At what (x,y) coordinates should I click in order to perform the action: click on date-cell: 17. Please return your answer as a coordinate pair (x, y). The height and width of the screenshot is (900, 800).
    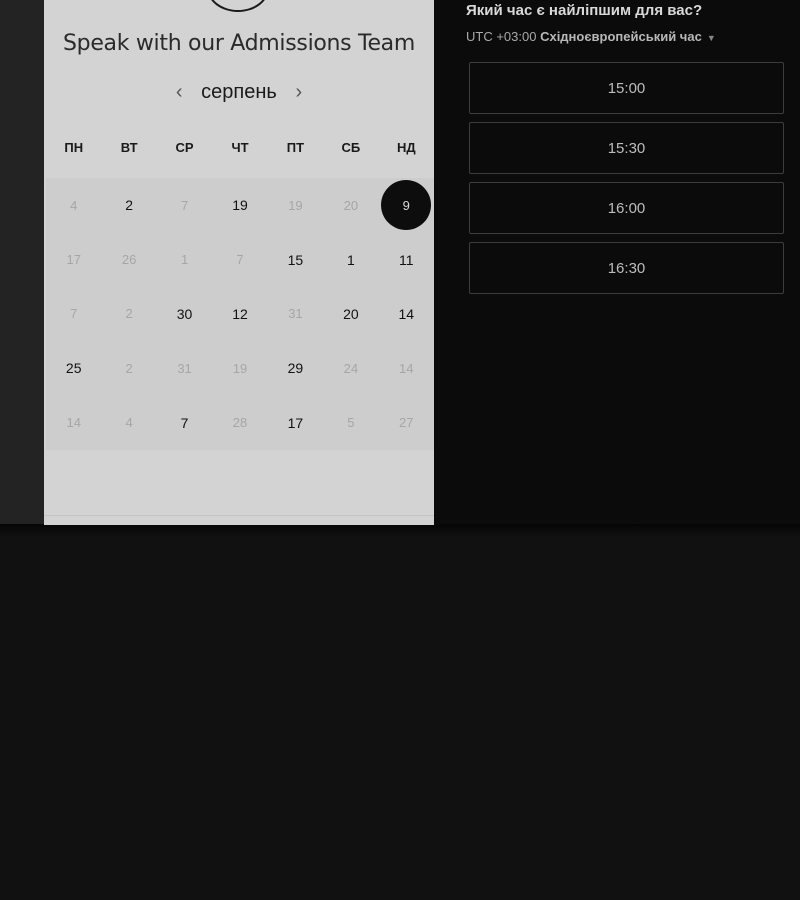
    Looking at the image, I should click on (295, 423).